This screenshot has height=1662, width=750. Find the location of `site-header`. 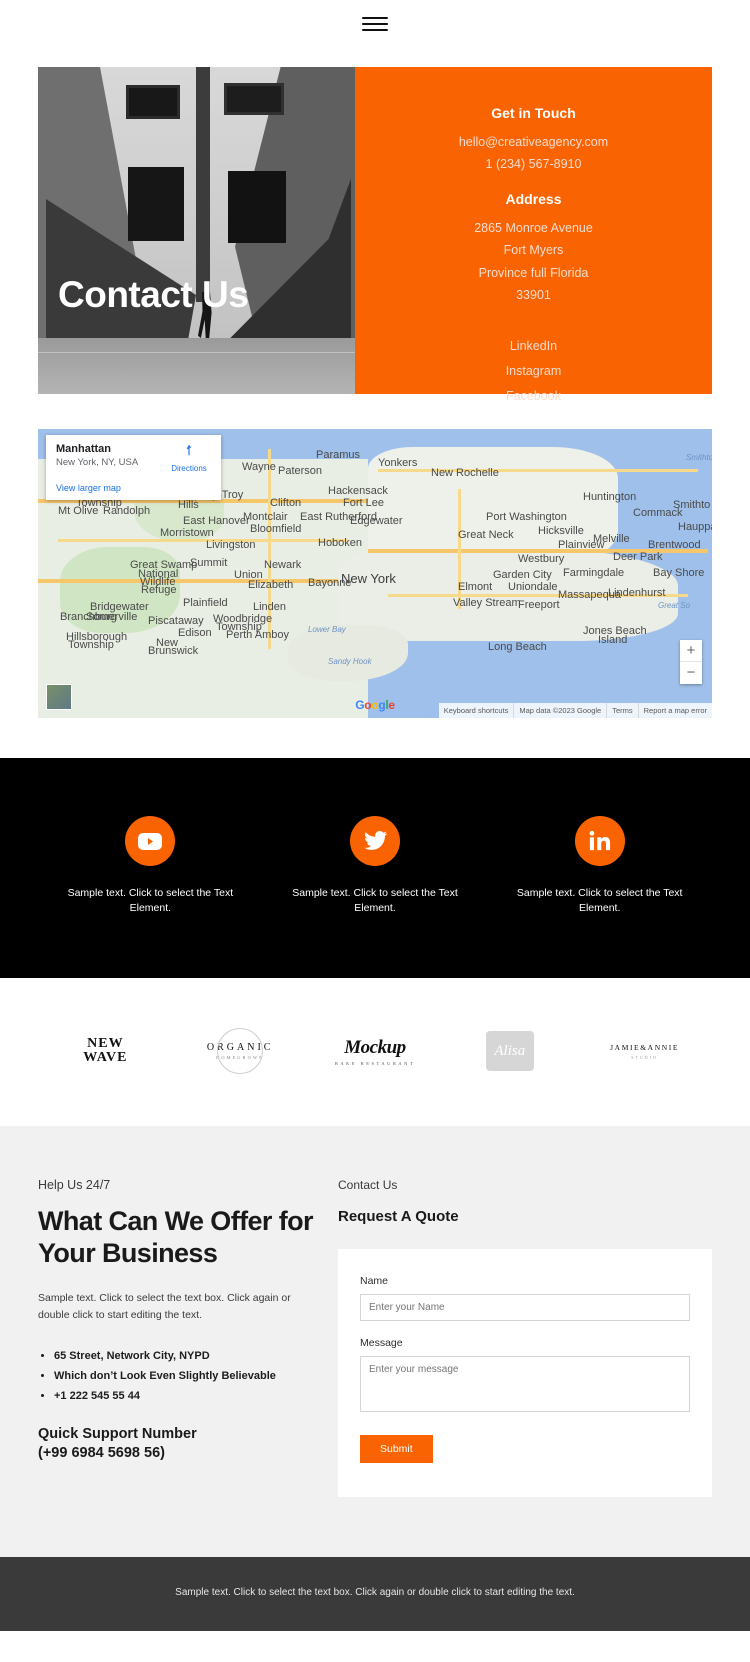

site-header is located at coordinates (375, 23).